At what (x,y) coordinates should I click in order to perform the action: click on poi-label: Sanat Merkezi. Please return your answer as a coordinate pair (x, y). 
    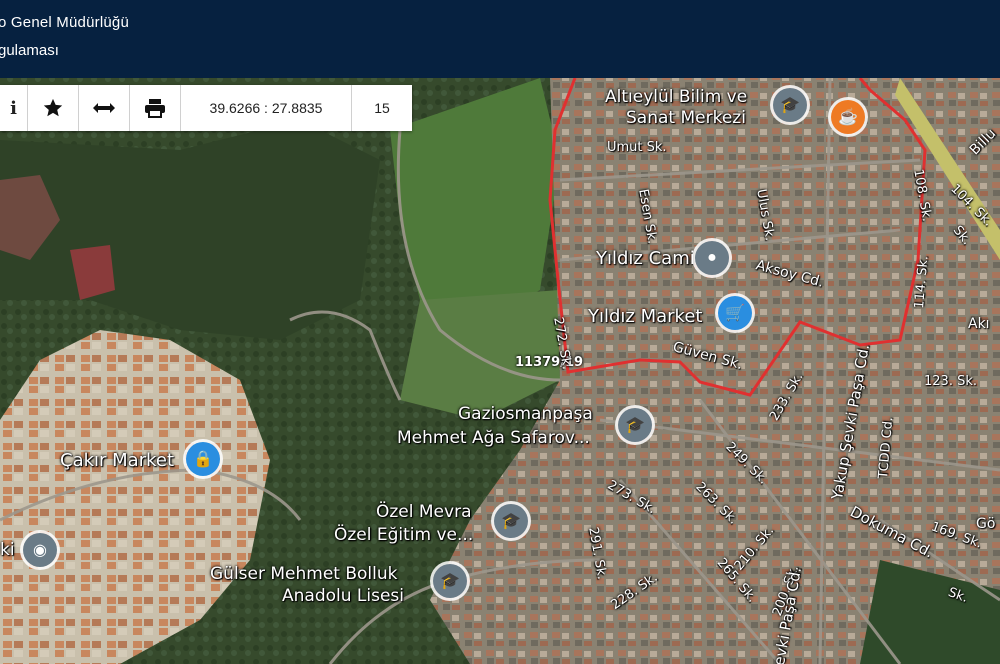
    Looking at the image, I should click on (686, 118).